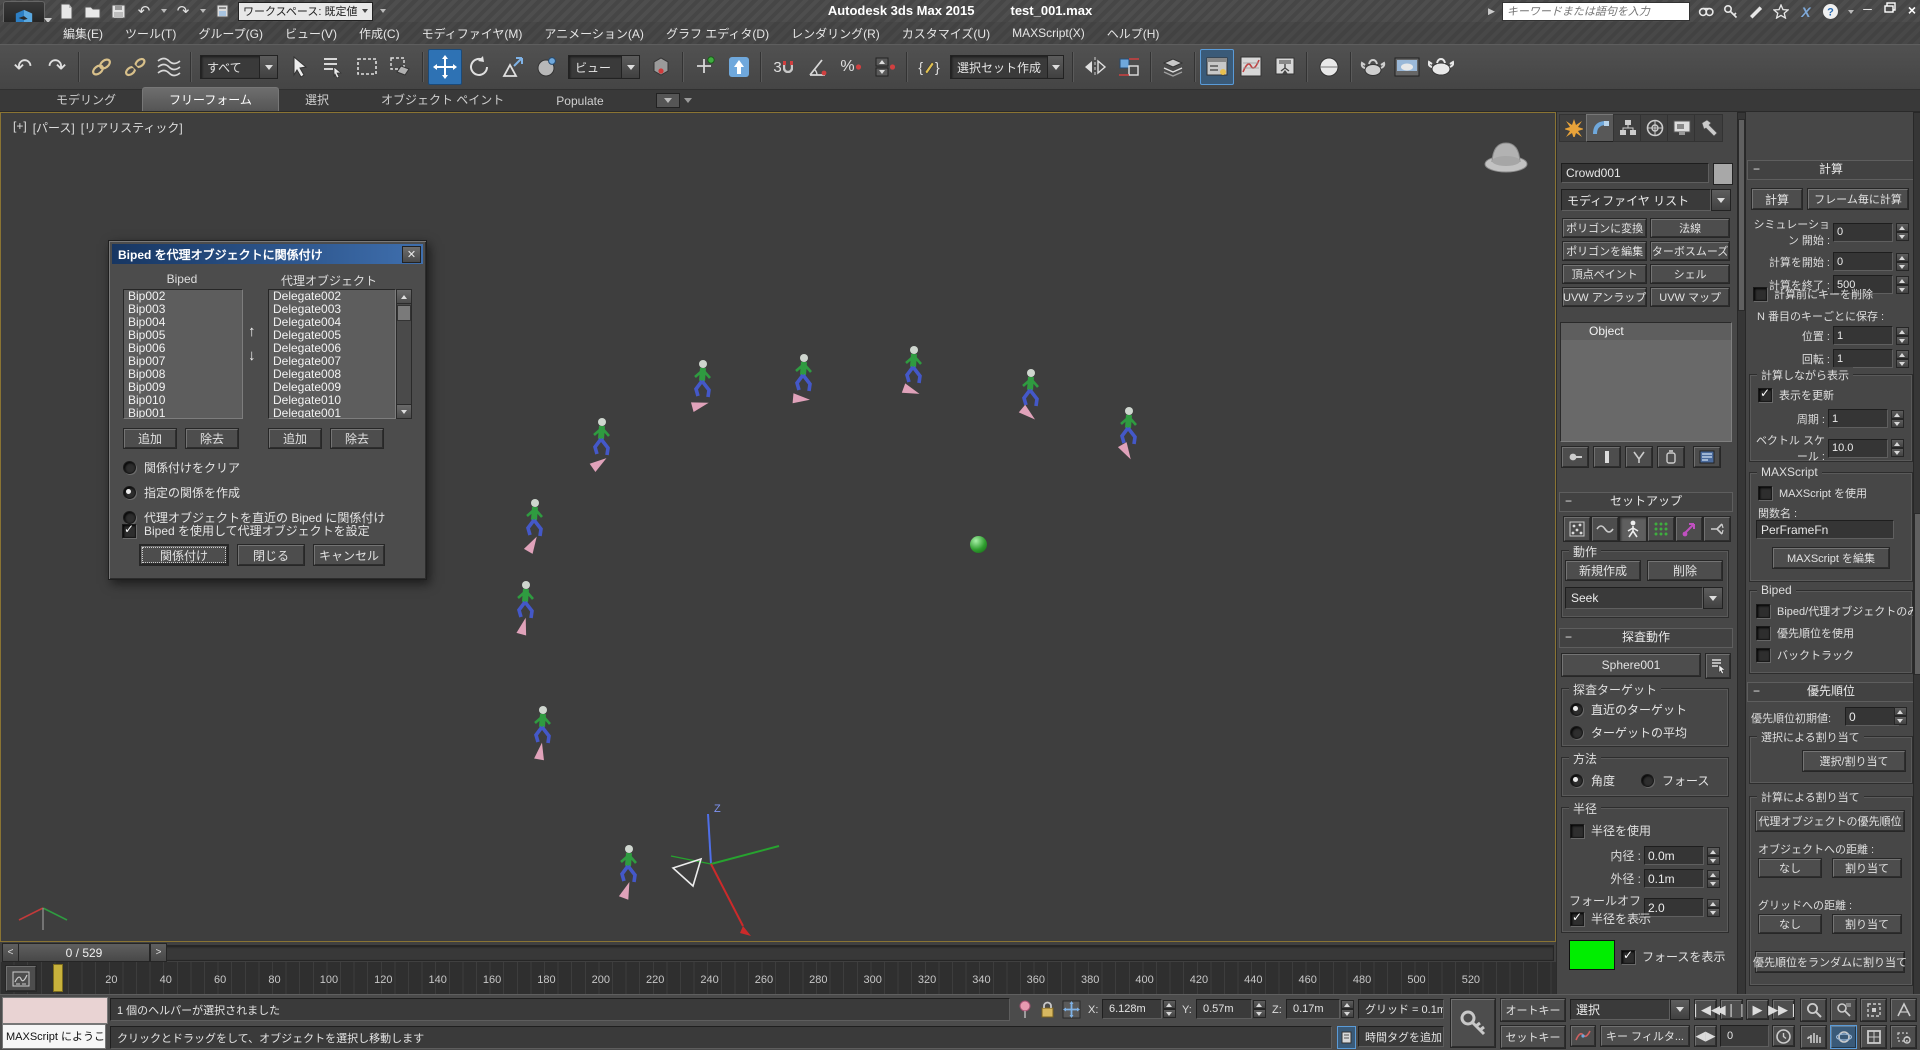 The height and width of the screenshot is (1050, 1920). Describe the element at coordinates (929, 67) in the screenshot. I see `edit-named-selection-sets-icon: {}` at that location.